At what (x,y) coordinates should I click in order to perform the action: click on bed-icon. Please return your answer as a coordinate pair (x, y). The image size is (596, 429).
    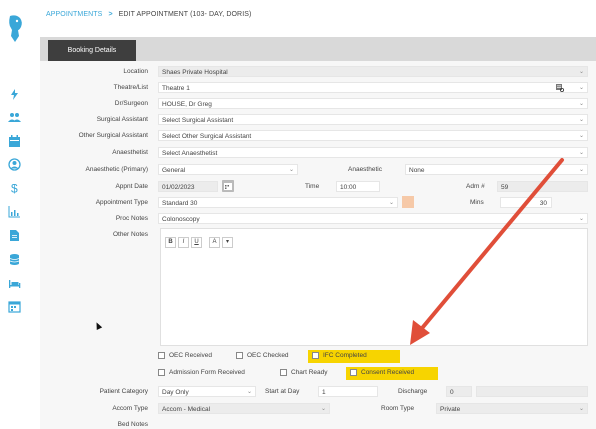
    Looking at the image, I should click on (14, 283).